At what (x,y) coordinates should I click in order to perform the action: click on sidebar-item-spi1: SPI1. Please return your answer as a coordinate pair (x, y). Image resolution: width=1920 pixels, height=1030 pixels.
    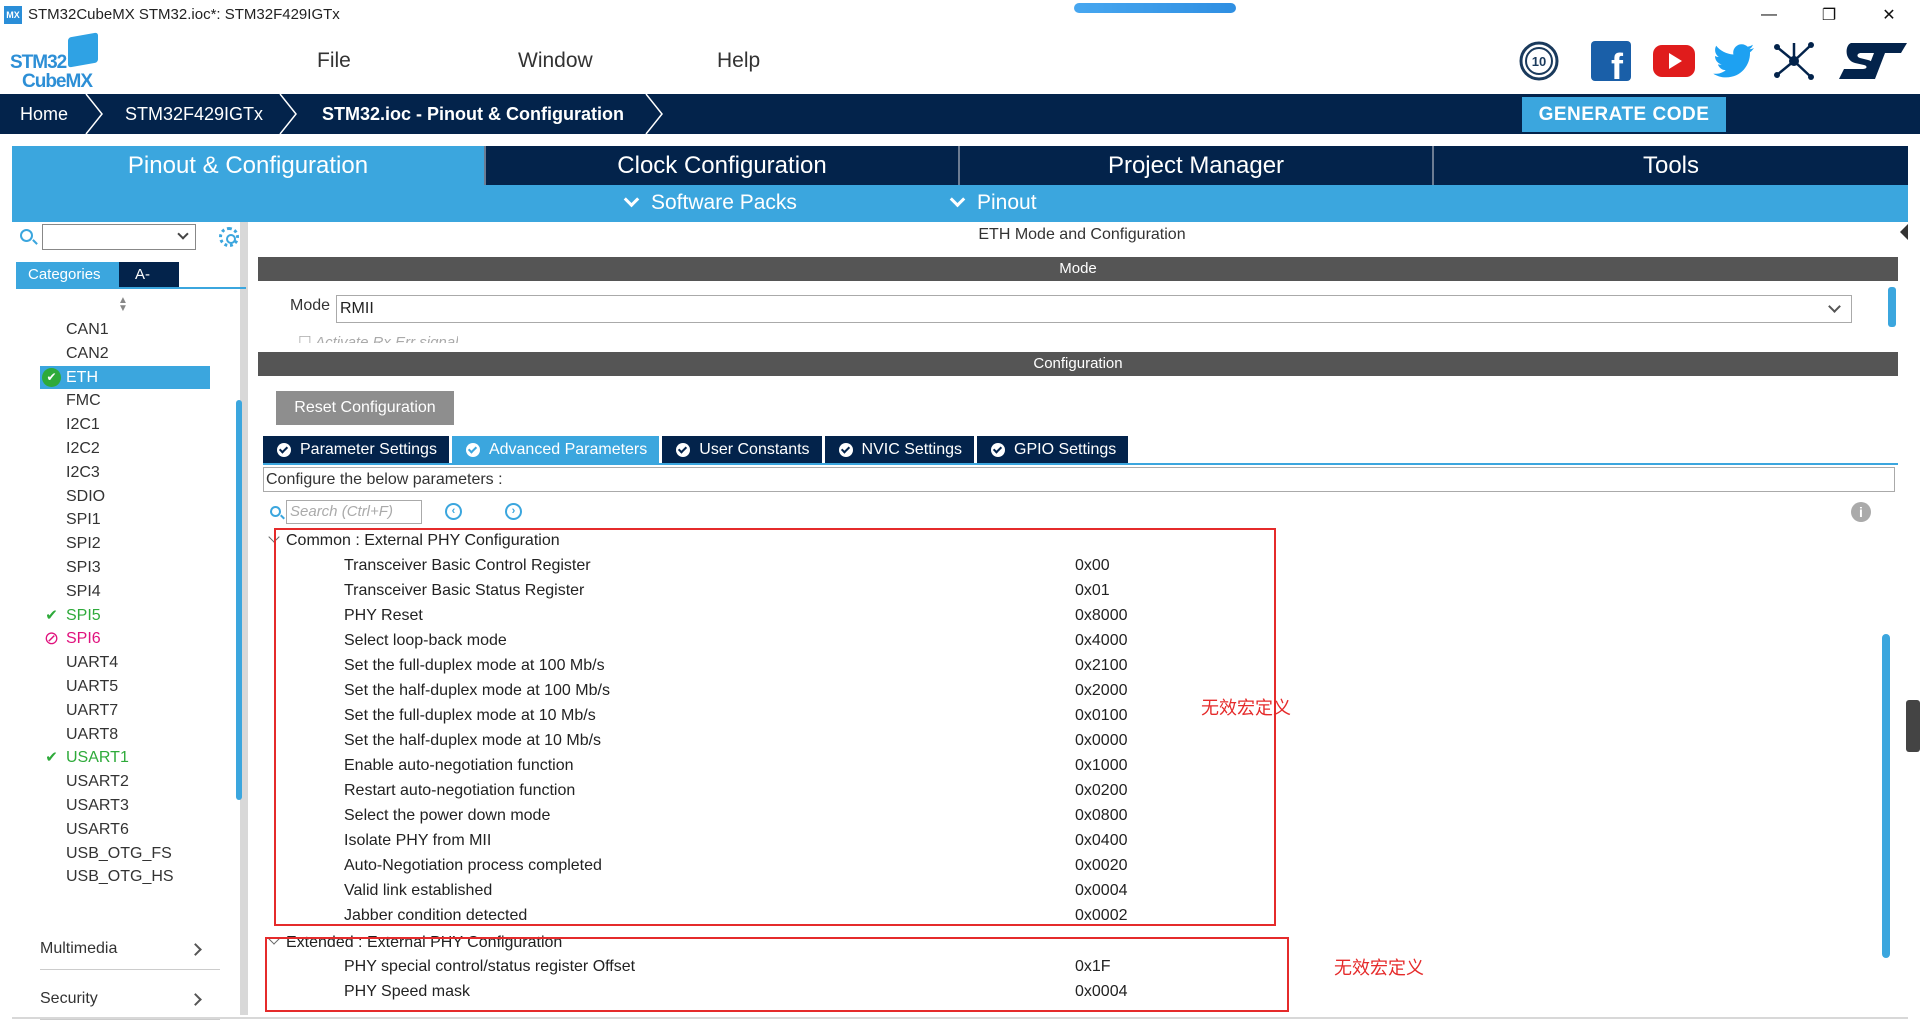
    Looking at the image, I should click on (125, 520).